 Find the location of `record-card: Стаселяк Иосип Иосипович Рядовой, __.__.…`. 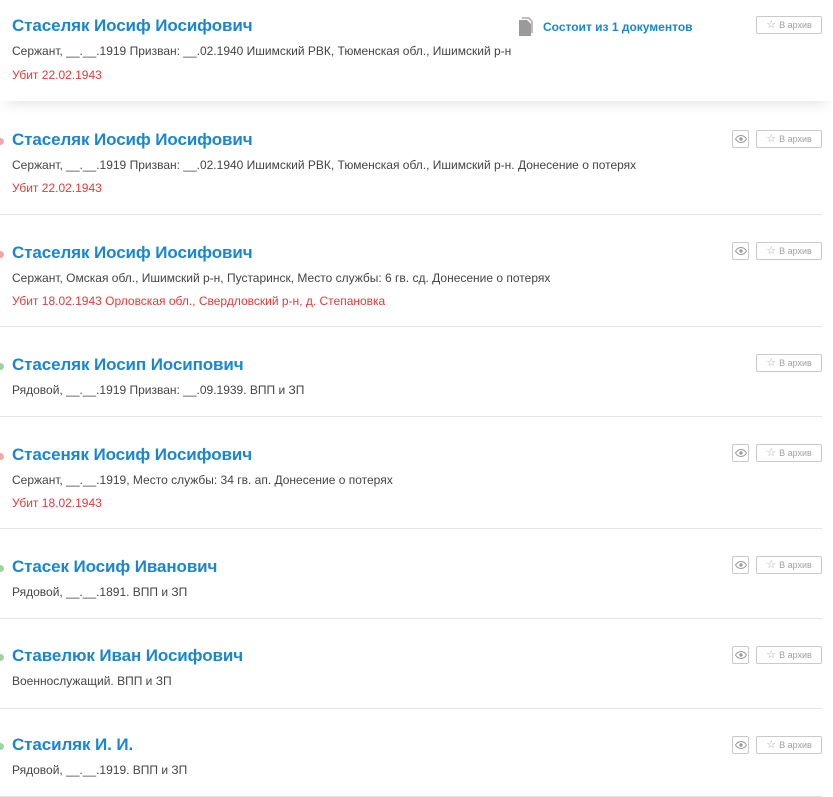

record-card: Стаселяк Иосип Иосипович Рядовой, __.__.… is located at coordinates (411, 372).